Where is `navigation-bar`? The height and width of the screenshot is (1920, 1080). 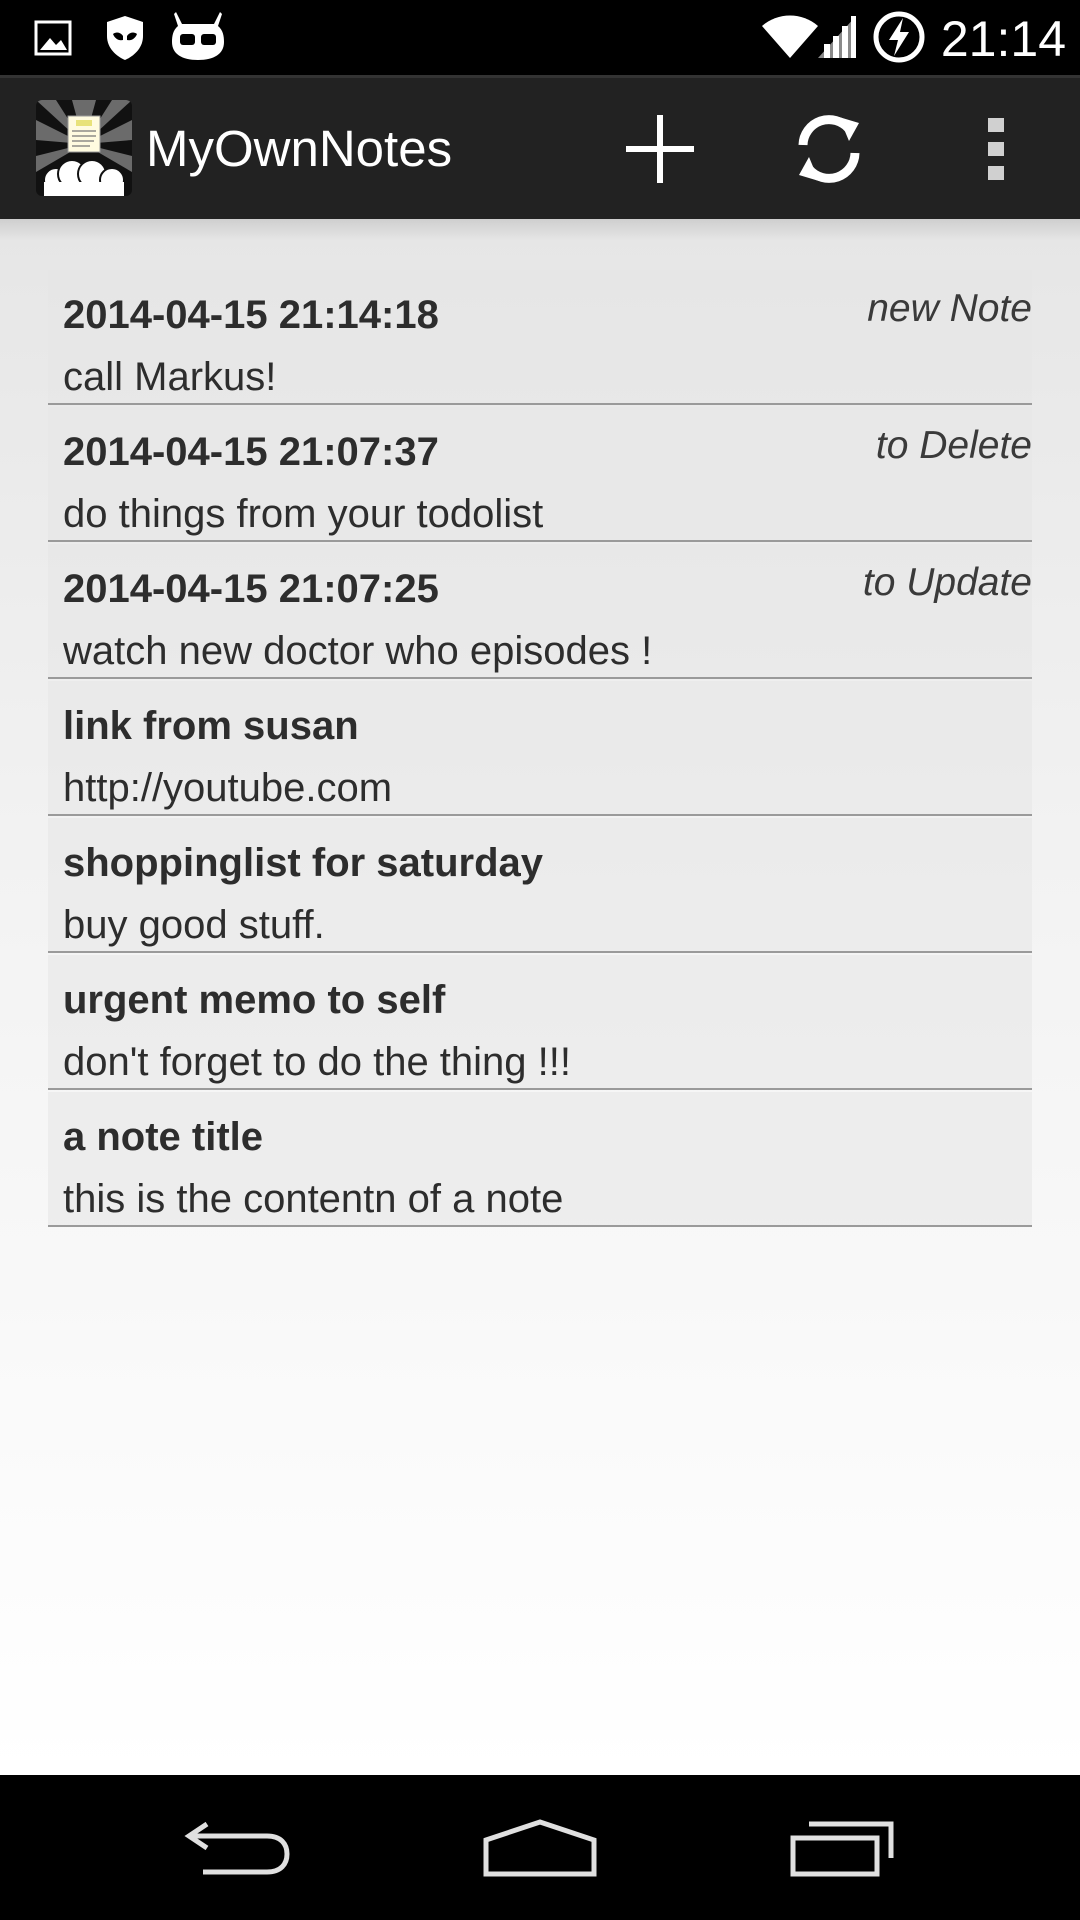 navigation-bar is located at coordinates (540, 1847).